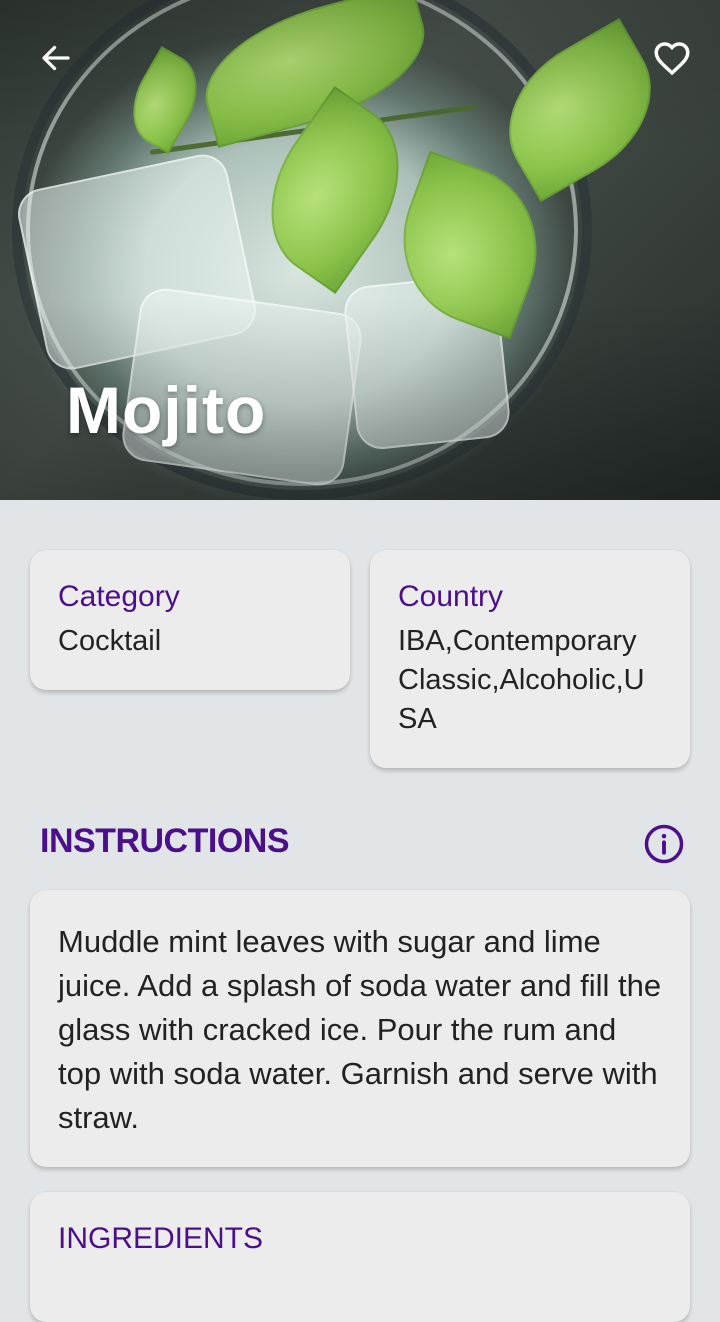  What do you see at coordinates (119, 596) in the screenshot?
I see `category-label: Category` at bounding box center [119, 596].